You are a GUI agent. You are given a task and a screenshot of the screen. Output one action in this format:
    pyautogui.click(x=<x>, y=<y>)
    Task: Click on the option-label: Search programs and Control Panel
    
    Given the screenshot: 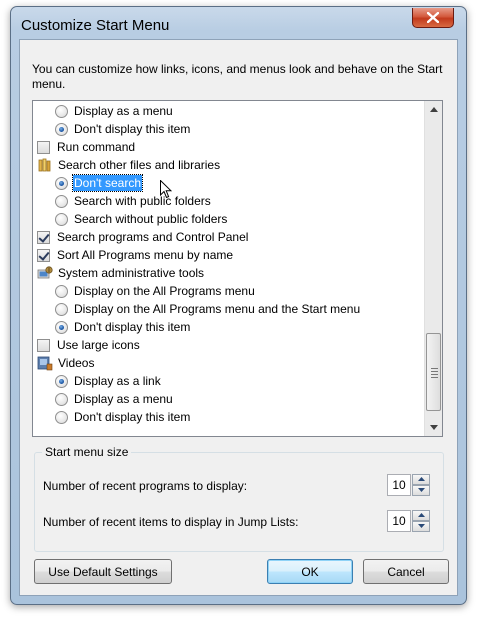 What is the action you would take?
    pyautogui.click(x=153, y=237)
    